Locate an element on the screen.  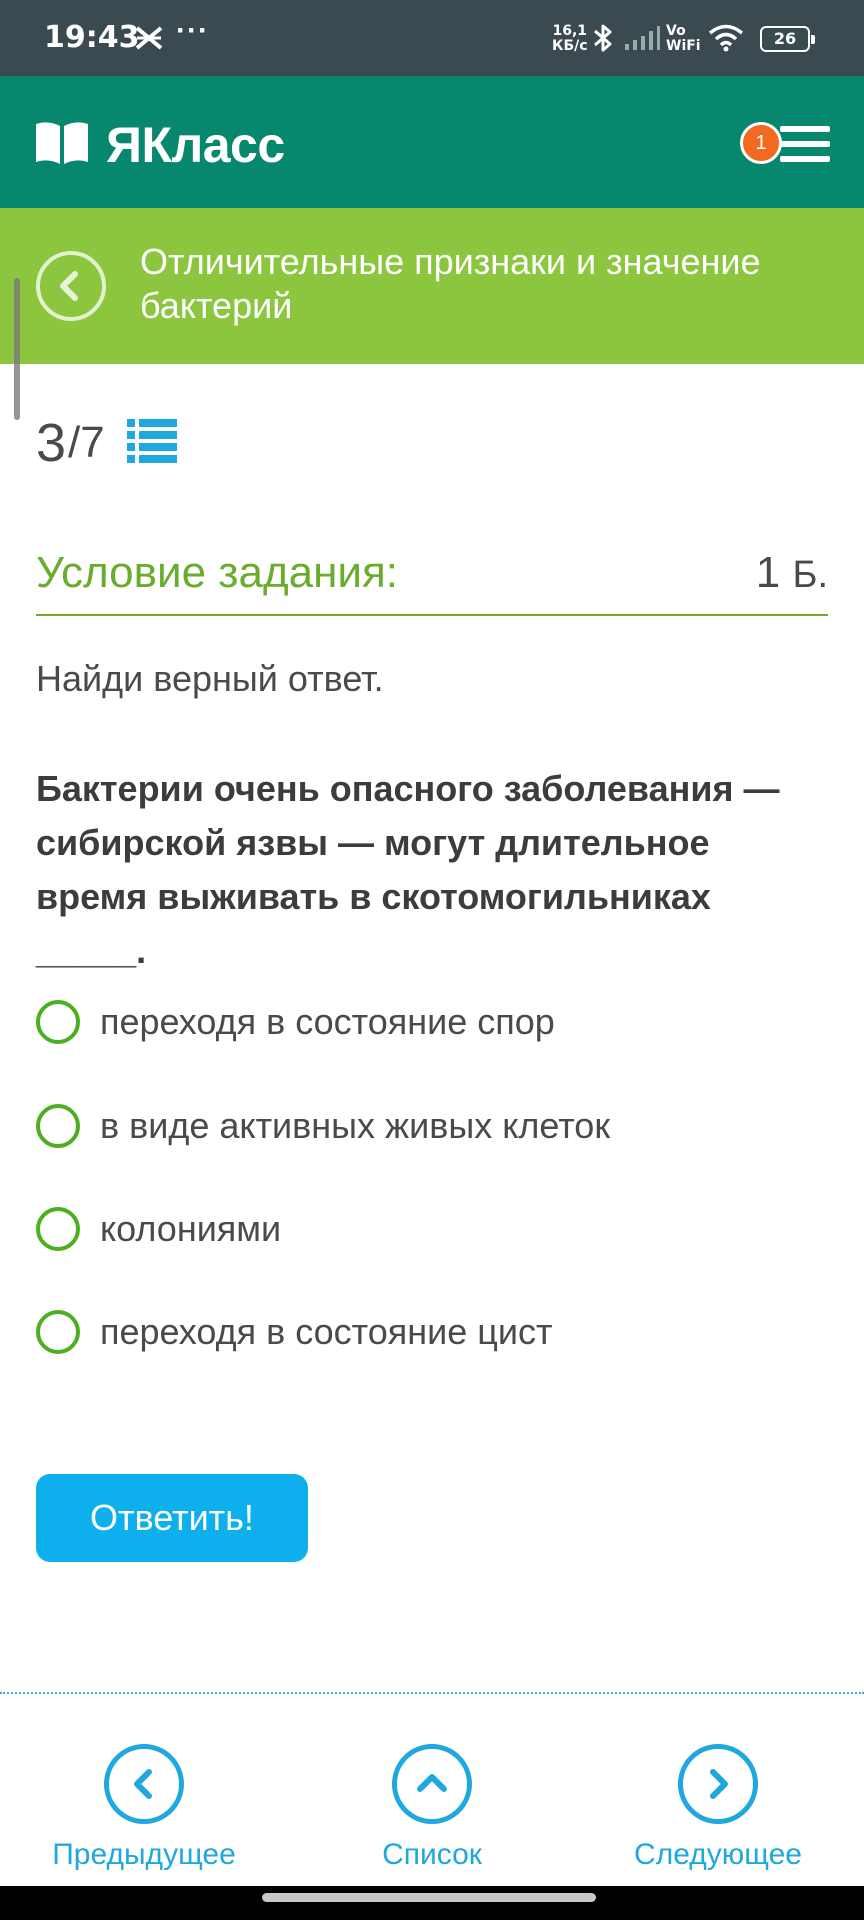
app-logo: ЯКласс is located at coordinates (159, 145).